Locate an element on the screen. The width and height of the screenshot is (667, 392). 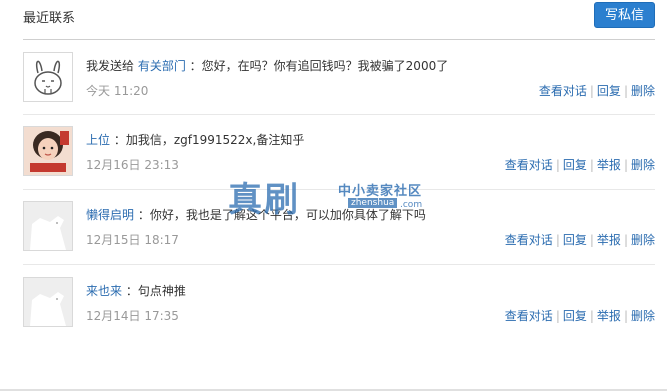
message-text: 来也来 ：句点神推 is located at coordinates (136, 290).